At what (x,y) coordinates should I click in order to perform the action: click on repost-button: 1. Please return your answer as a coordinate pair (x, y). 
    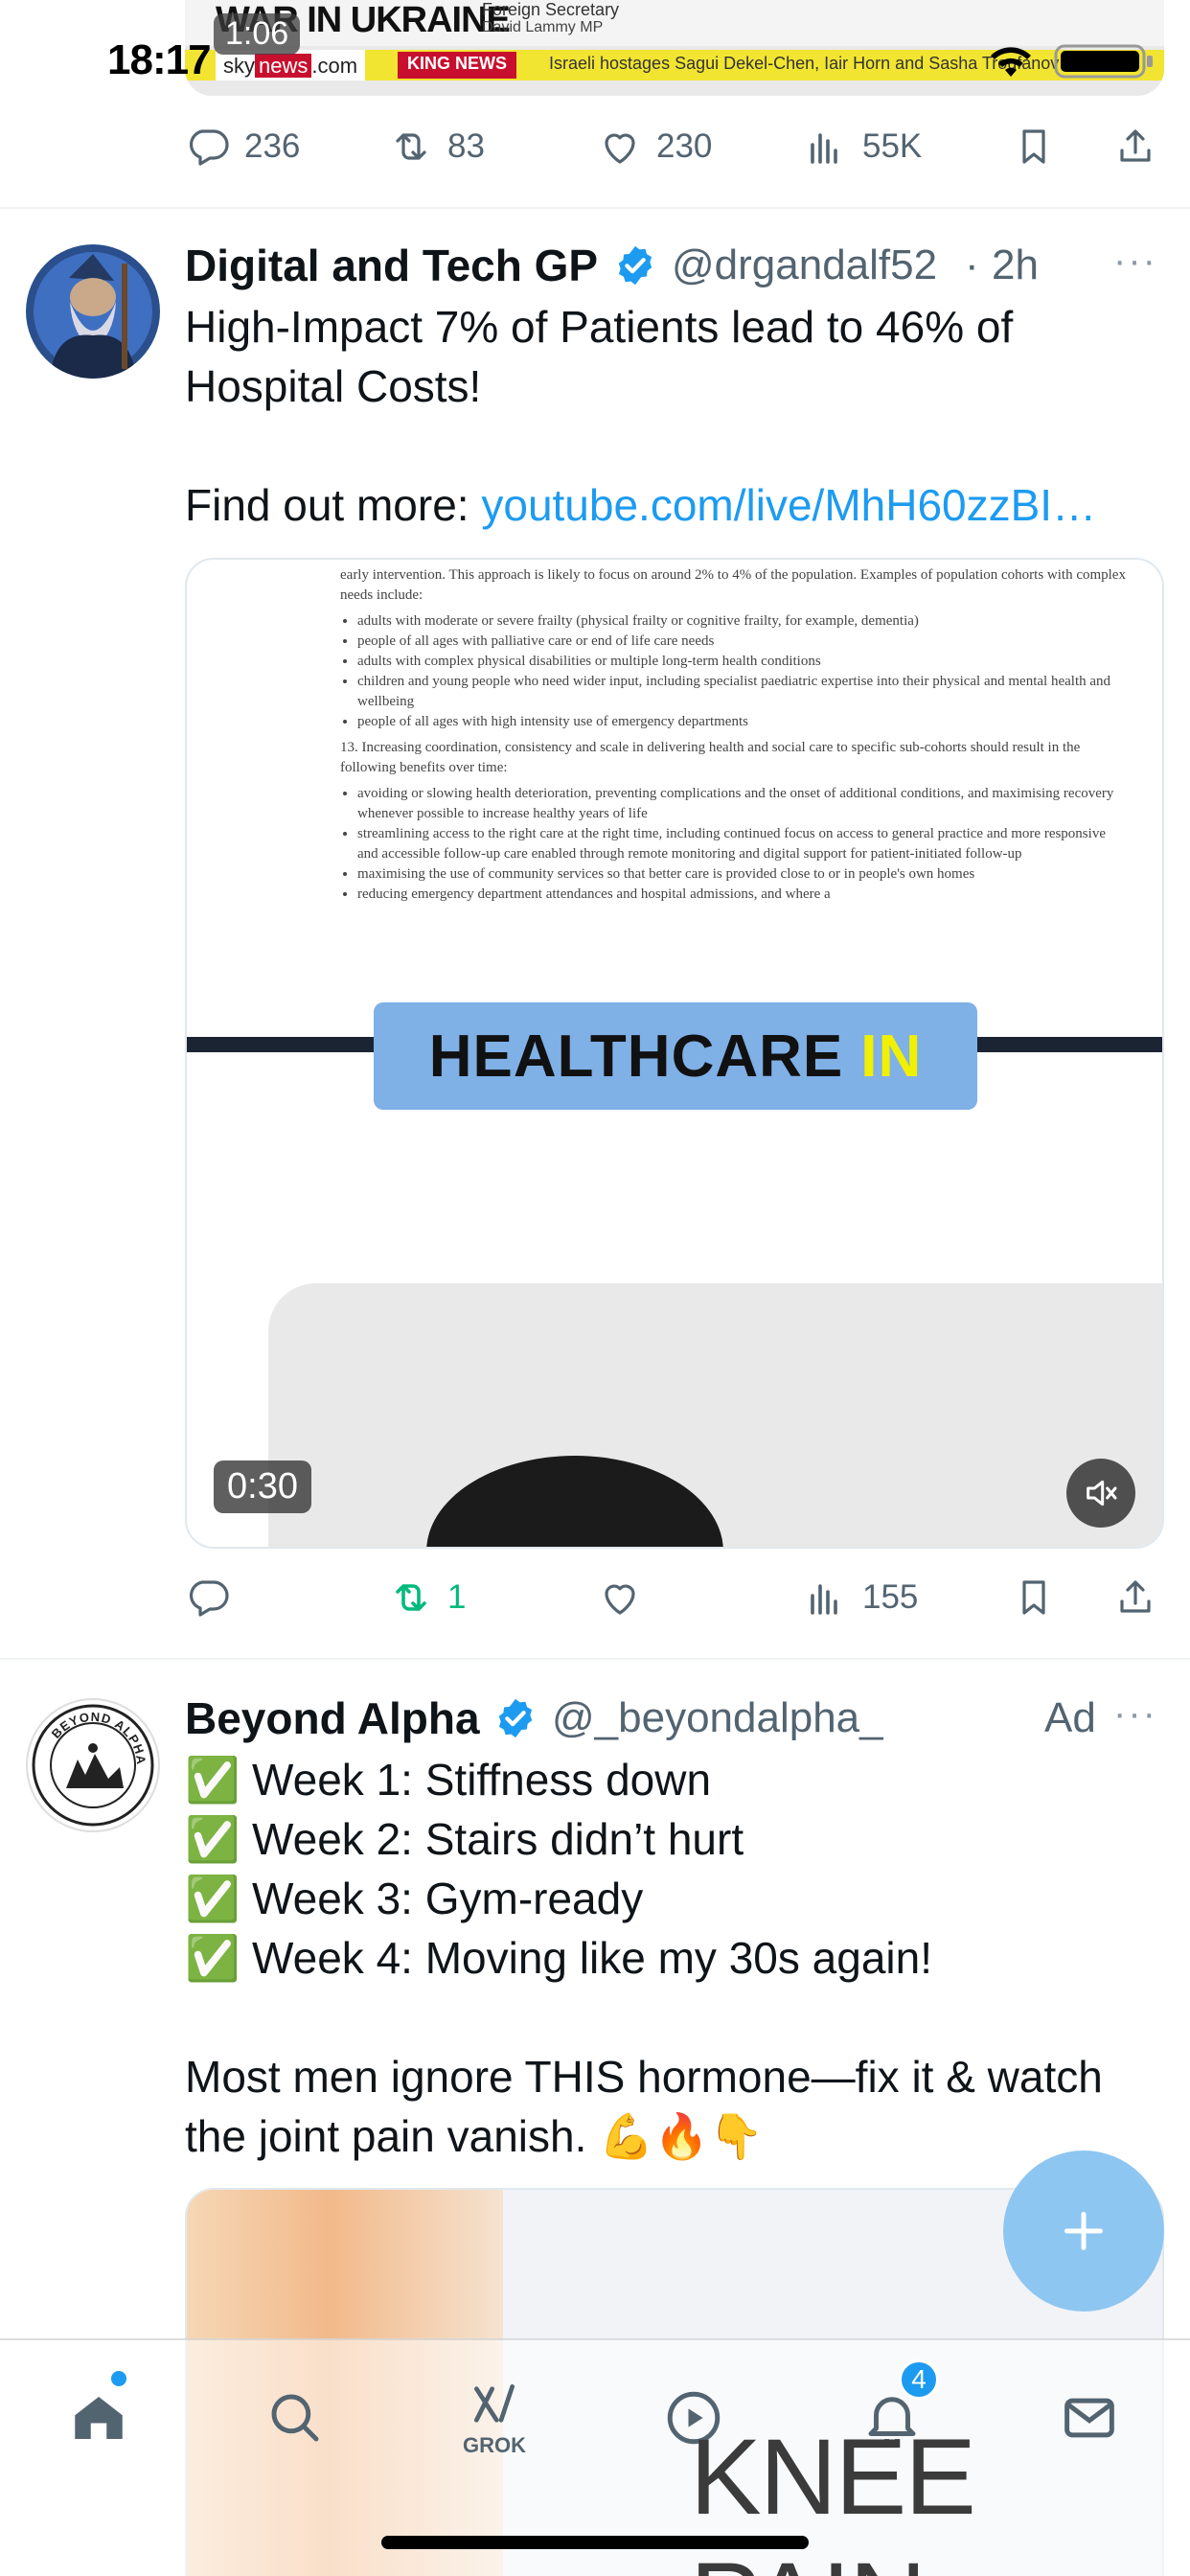
    Looking at the image, I should click on (427, 1598).